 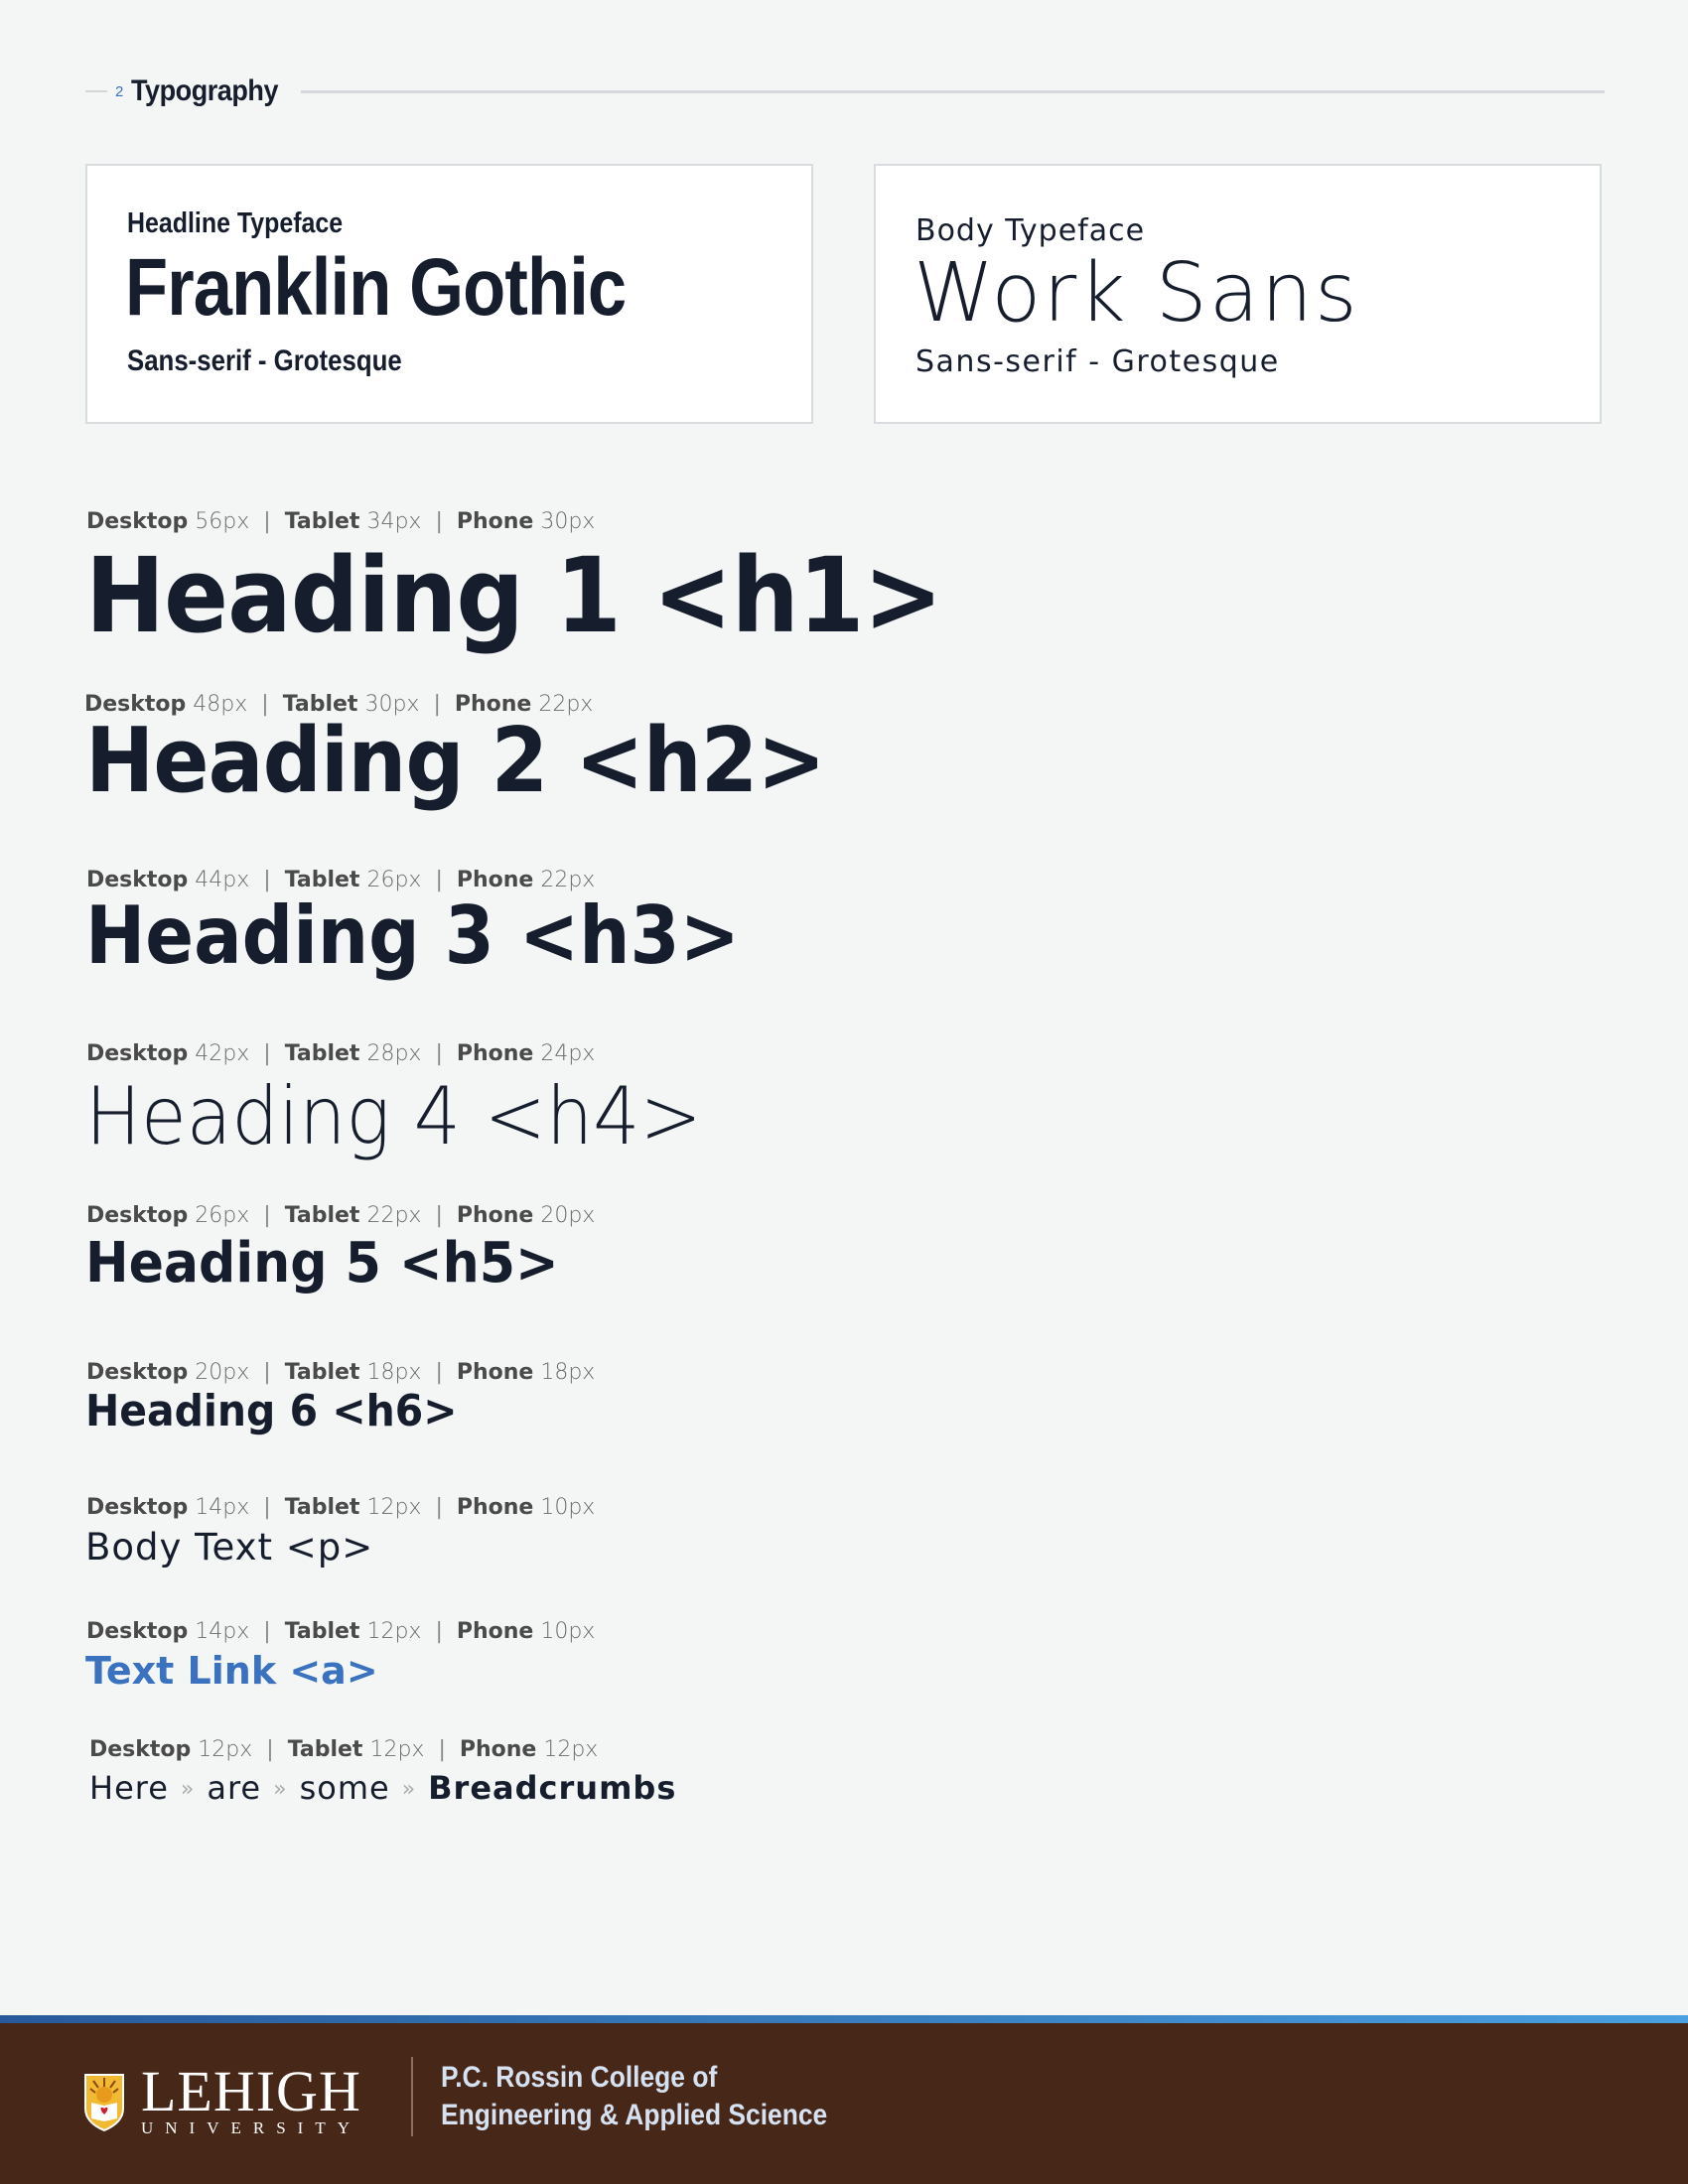 I want to click on breadcrumb-current: Breadcrumbs, so click(x=552, y=1788).